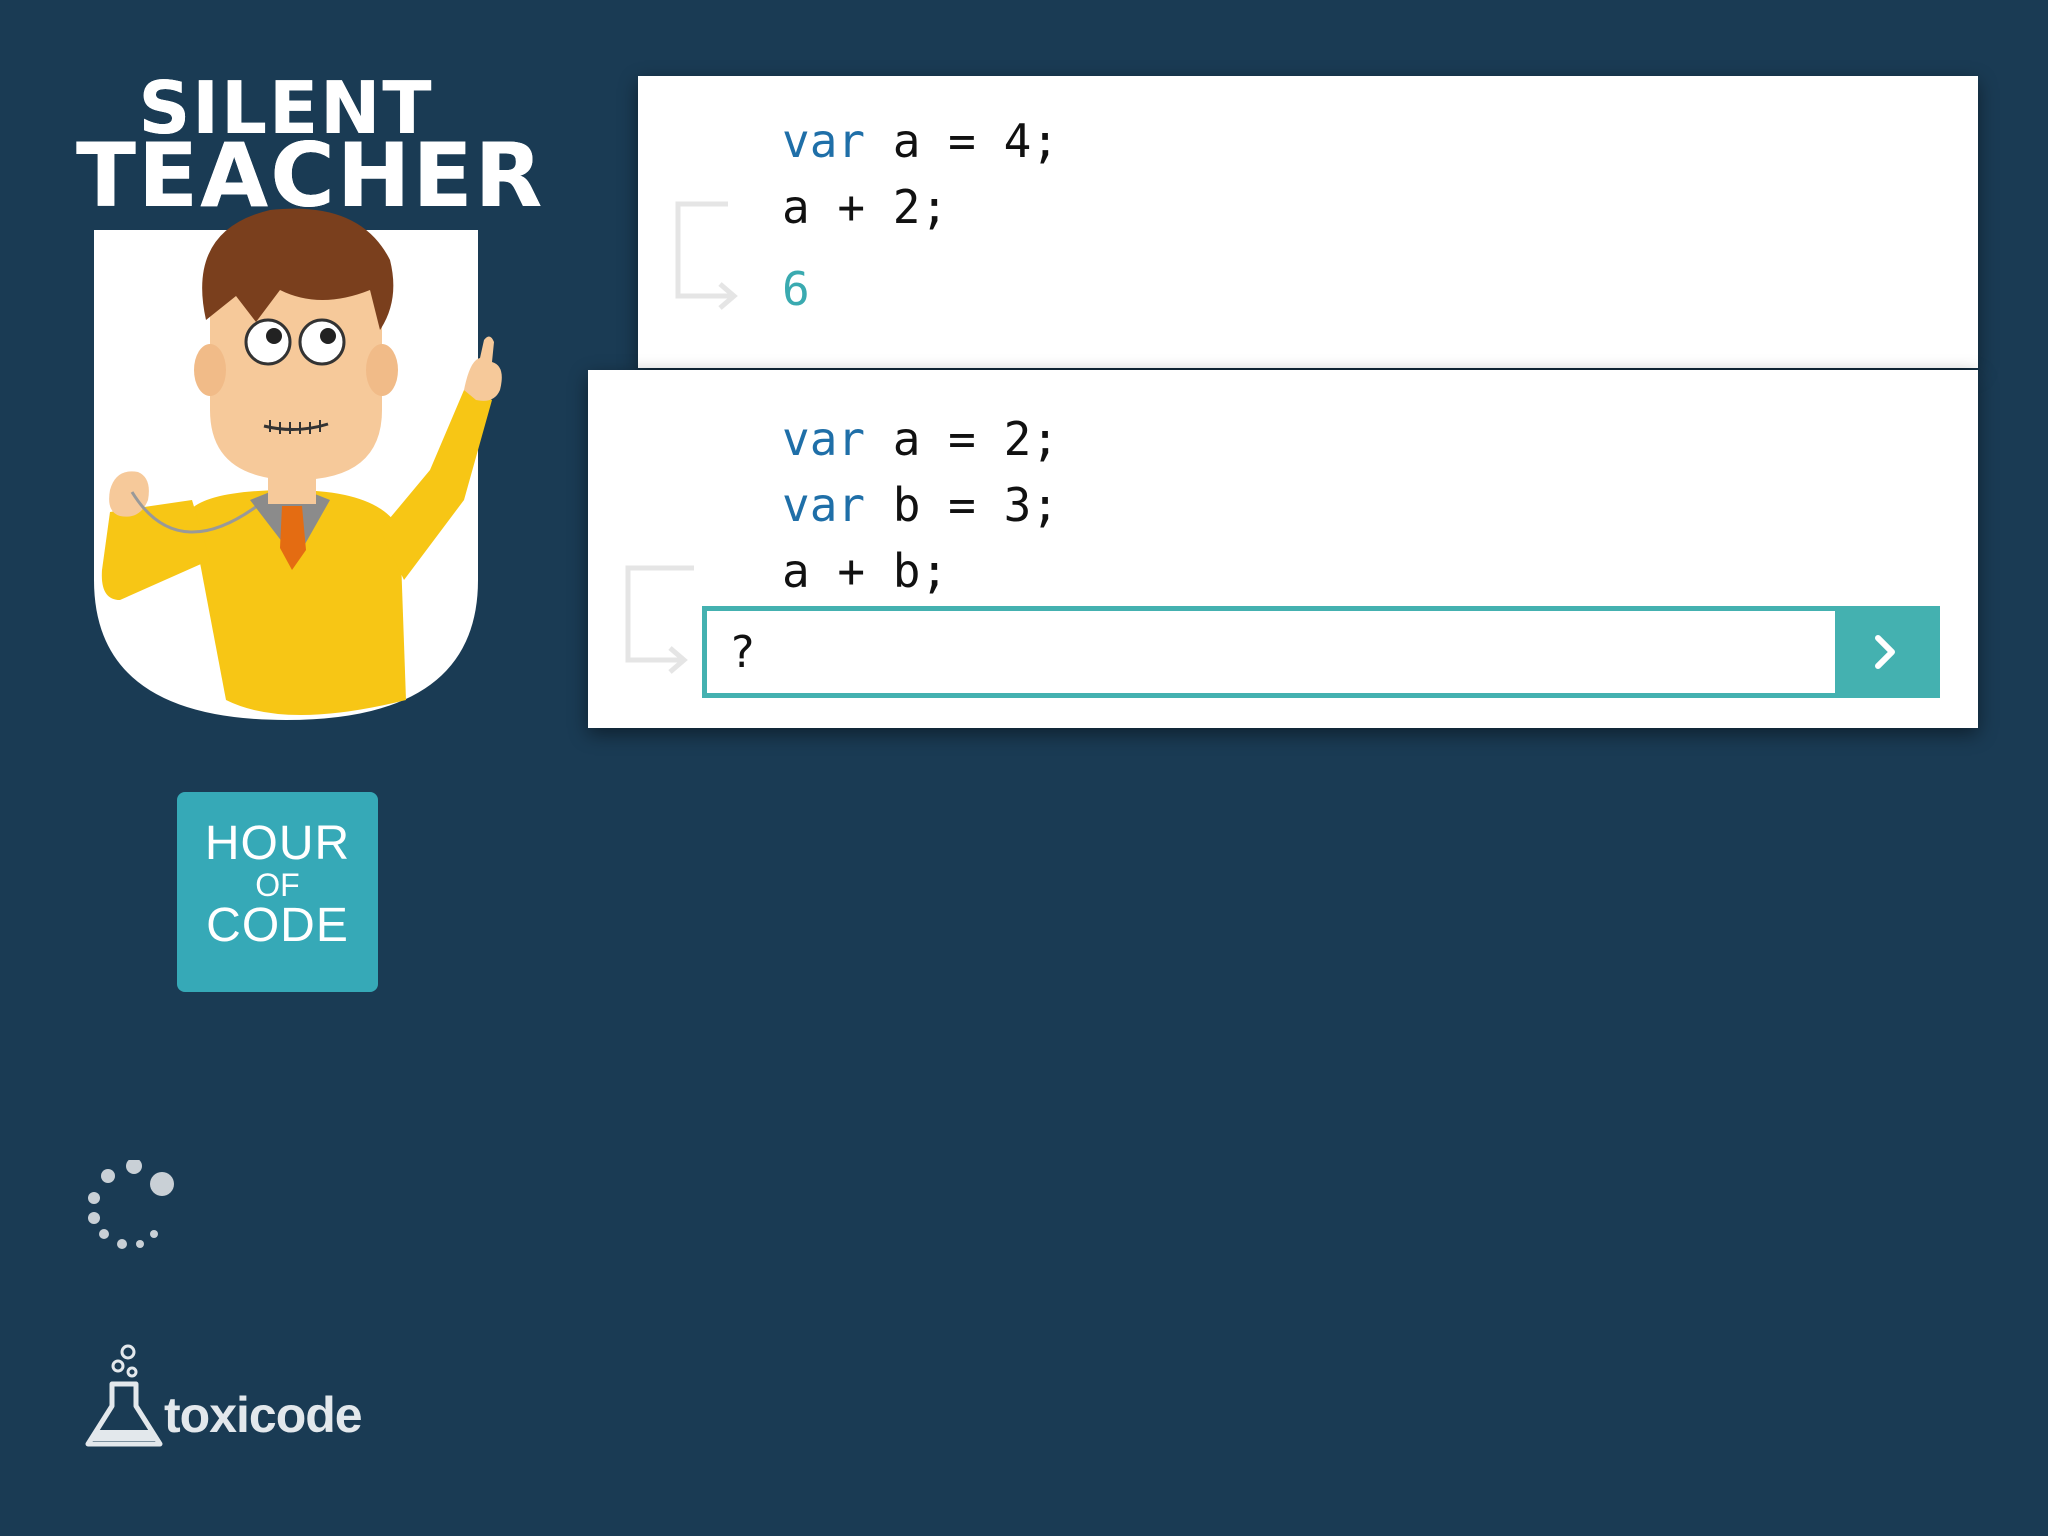  I want to click on code-text: a + 2;, so click(865, 207).